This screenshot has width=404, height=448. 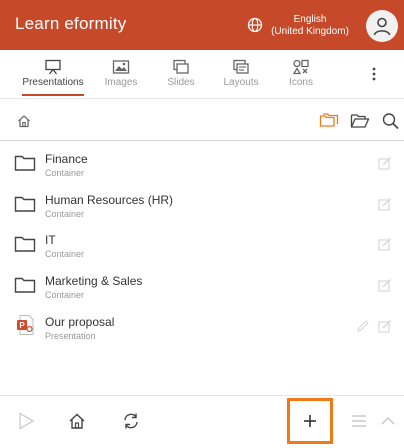 I want to click on image-icon, so click(x=121, y=67).